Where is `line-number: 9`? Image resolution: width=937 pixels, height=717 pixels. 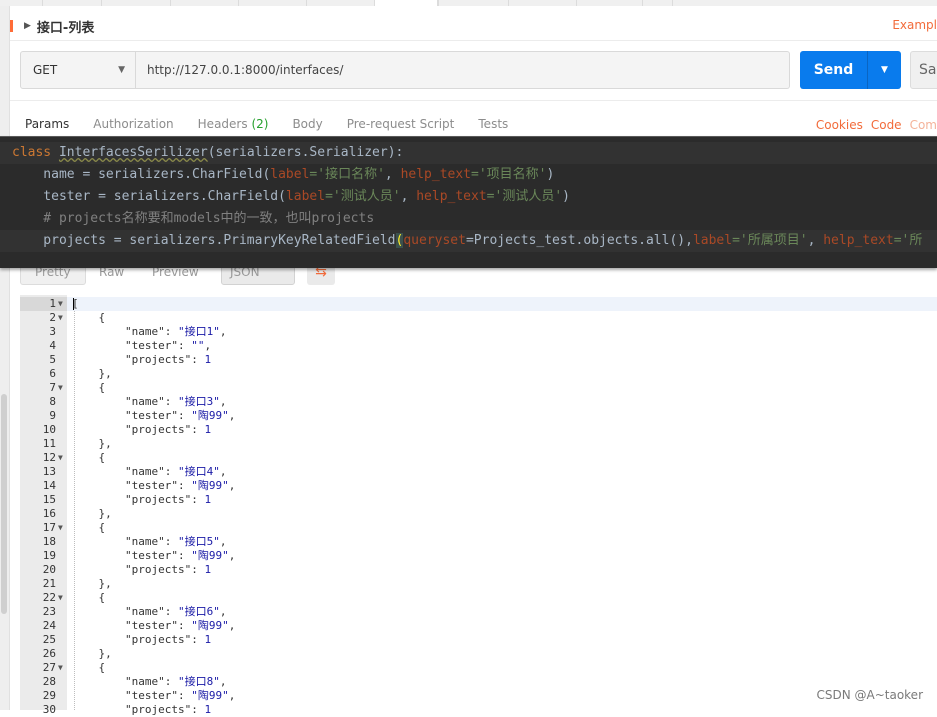 line-number: 9 is located at coordinates (52, 415).